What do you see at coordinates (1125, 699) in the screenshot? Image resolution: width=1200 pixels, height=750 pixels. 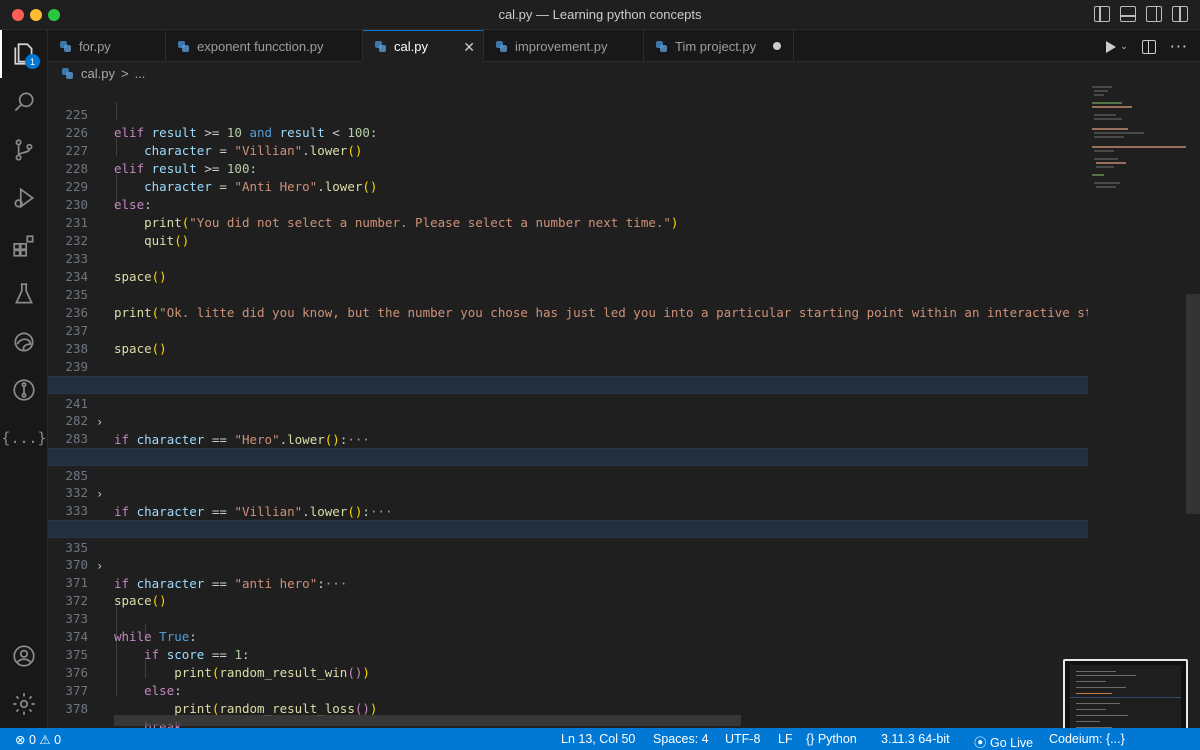 I see `window-preview-thumbnail` at bounding box center [1125, 699].